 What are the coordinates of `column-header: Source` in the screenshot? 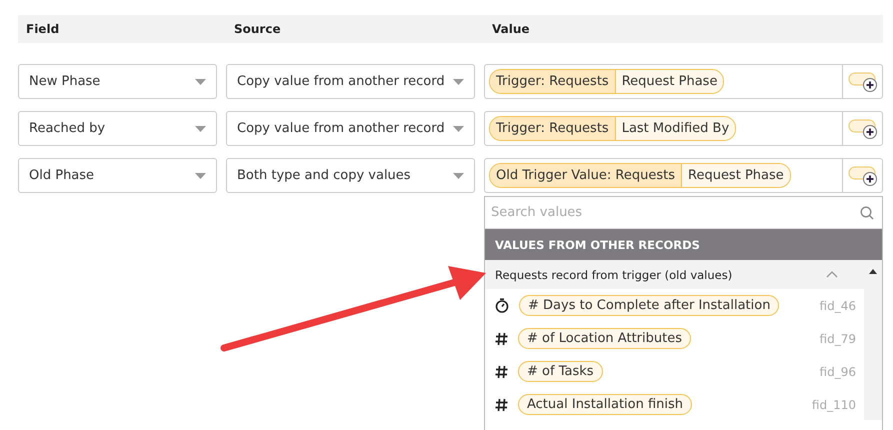 It's located at (257, 29).